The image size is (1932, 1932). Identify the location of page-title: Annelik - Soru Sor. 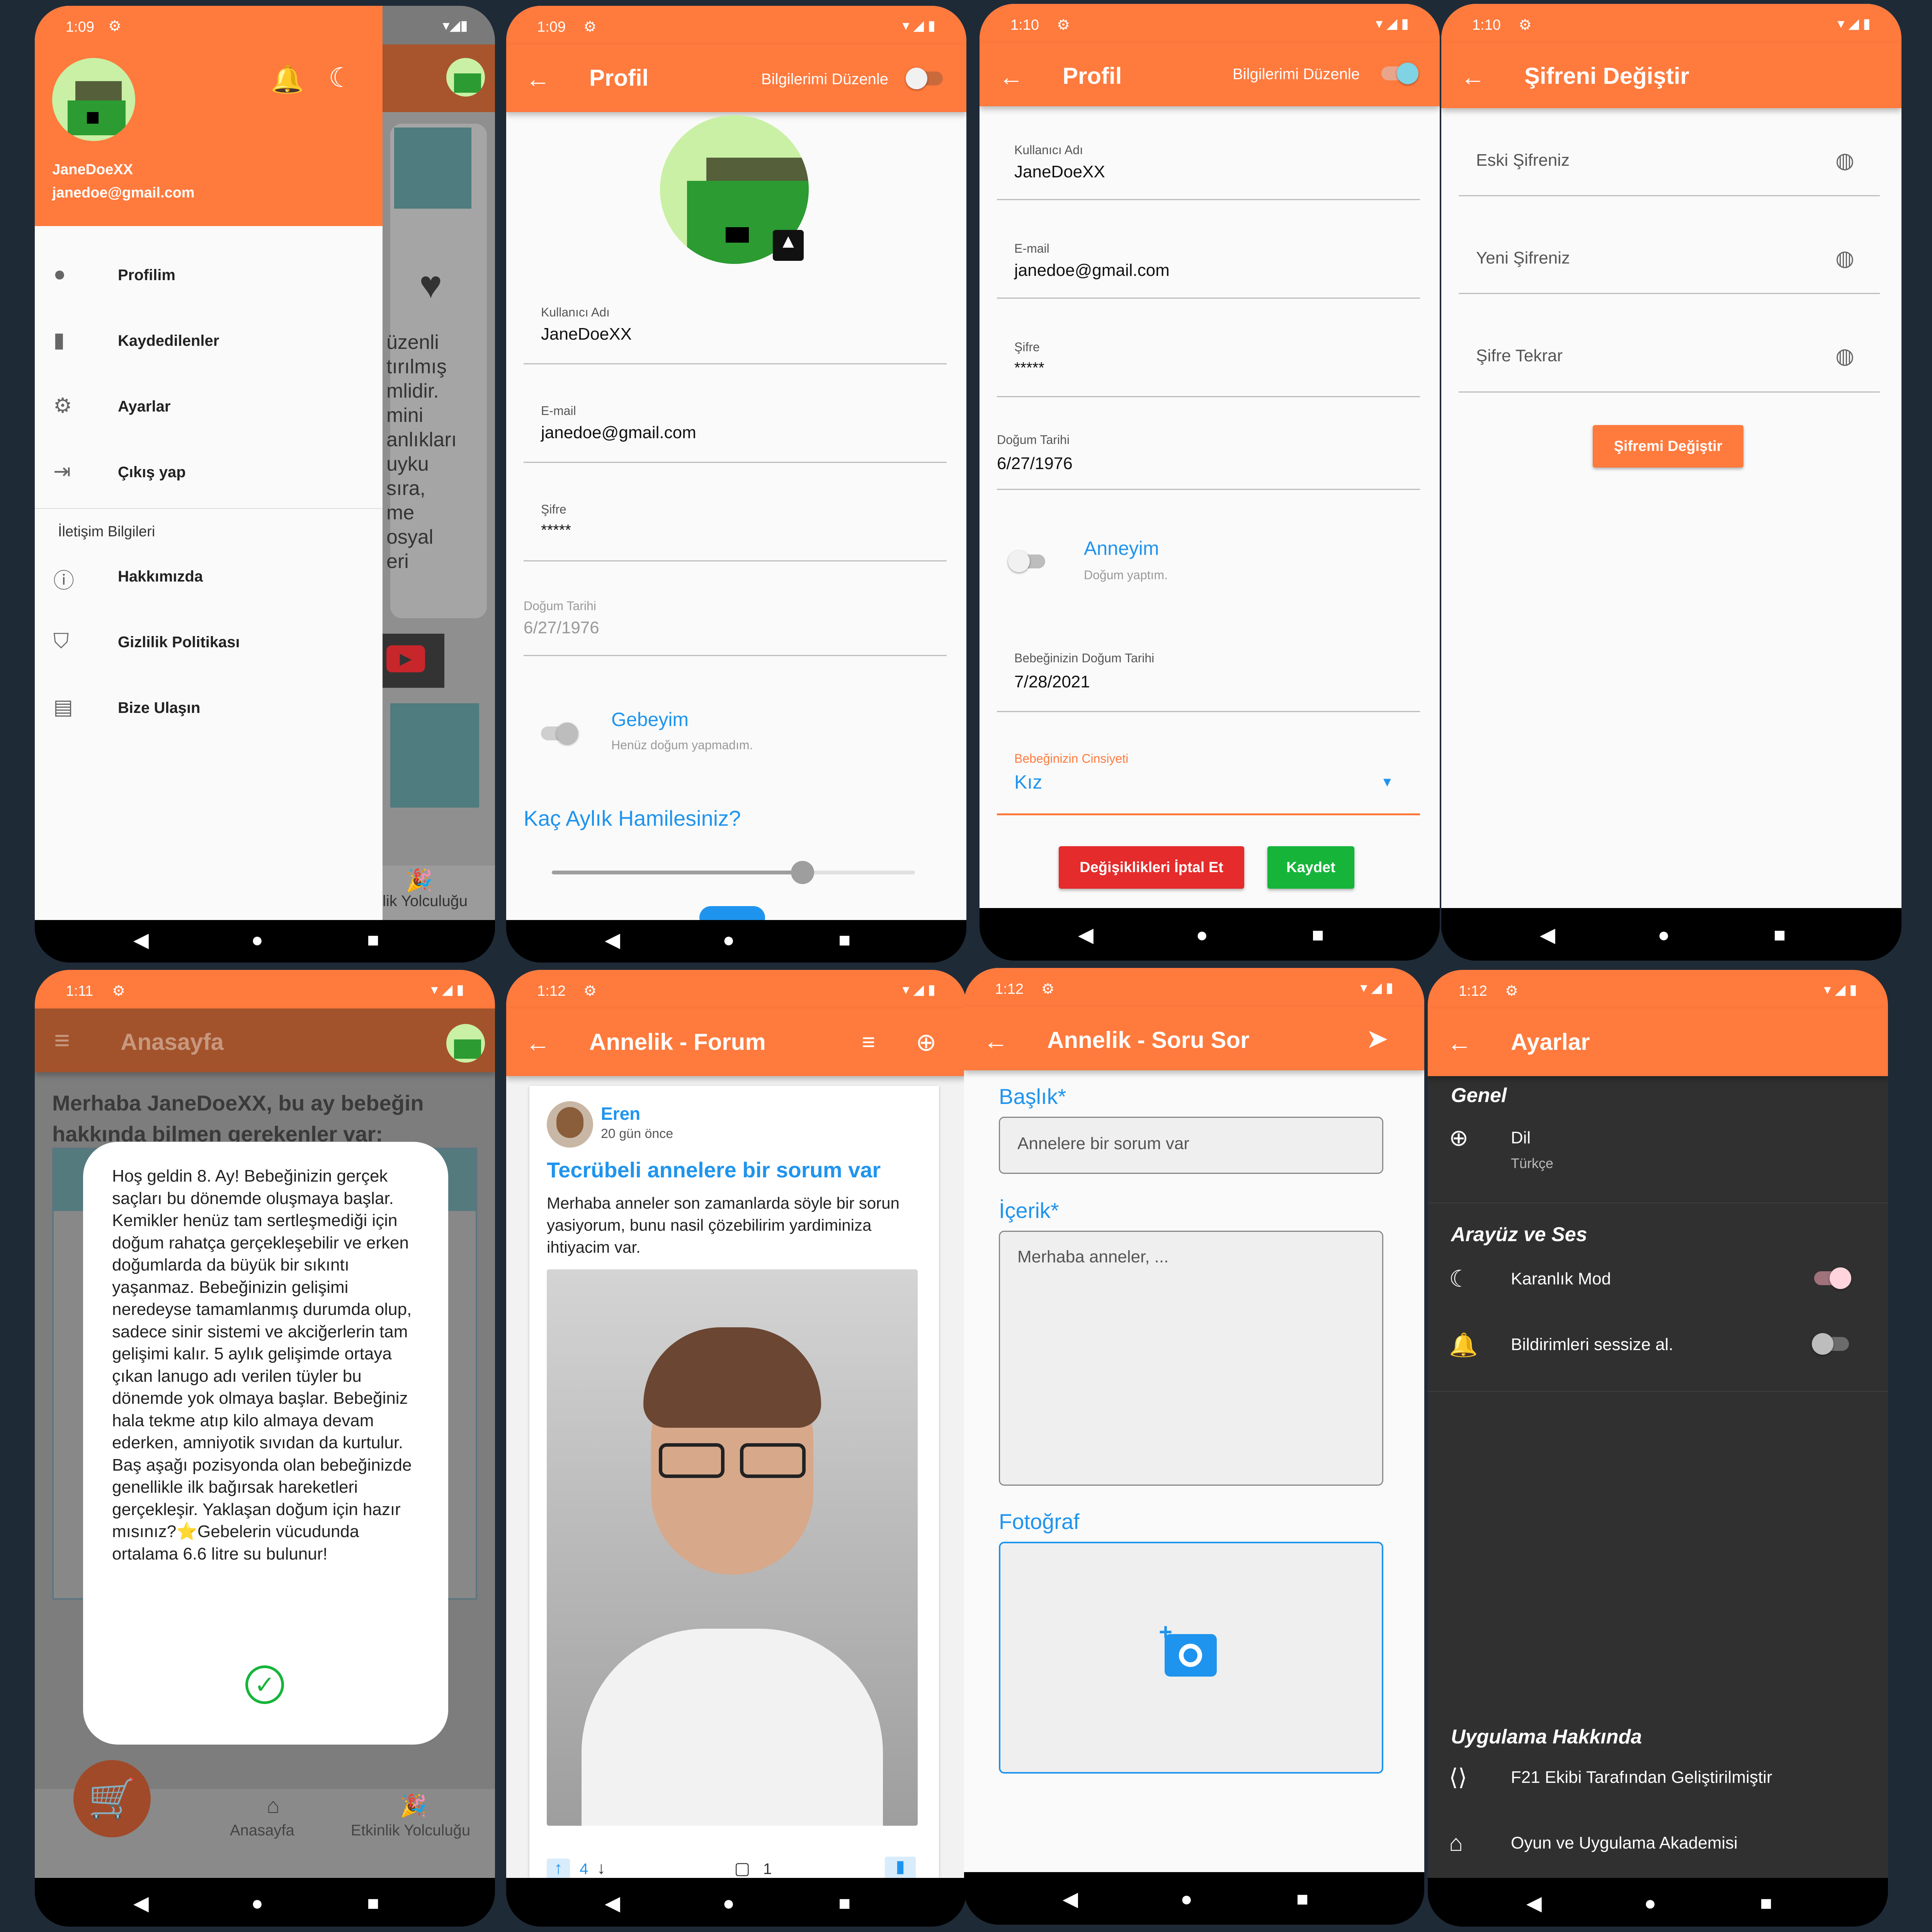
(1148, 1040).